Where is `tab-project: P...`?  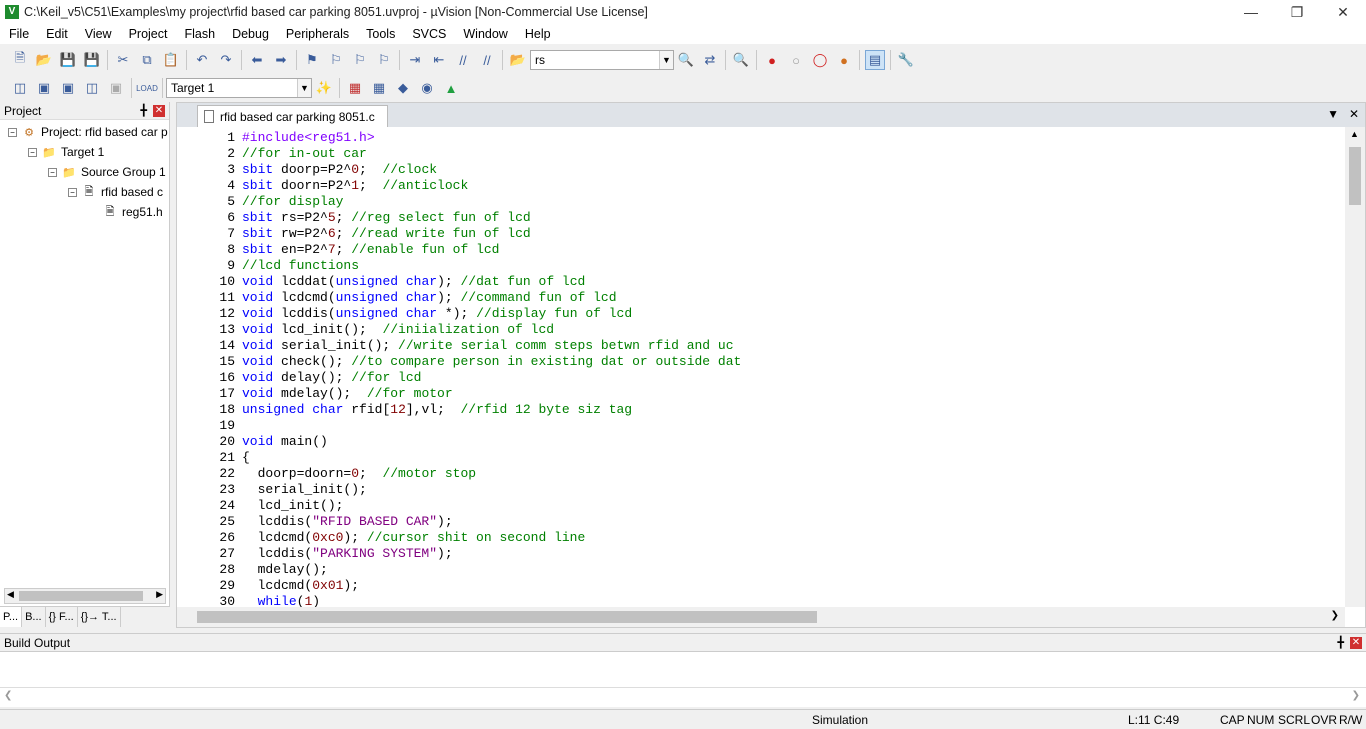
tab-project: P... is located at coordinates (11, 617).